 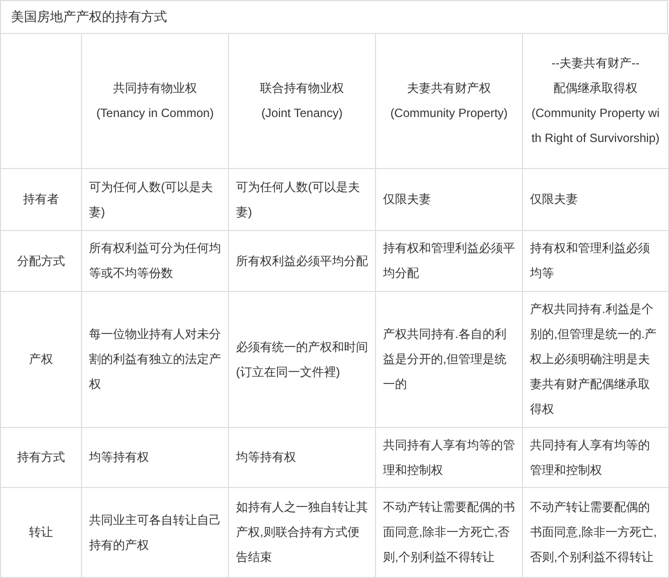 I want to click on table-cell-text: 产权共同持有.利益是个别的,但管理是统一的.产权上必须明确注明是夫妻共有财产配偶继承取得权, so click(x=594, y=359).